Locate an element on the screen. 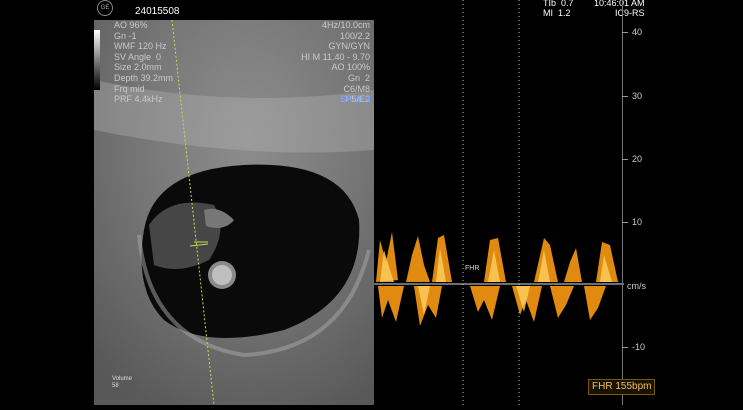  fhr-result: FHR 155bpm is located at coordinates (622, 387).